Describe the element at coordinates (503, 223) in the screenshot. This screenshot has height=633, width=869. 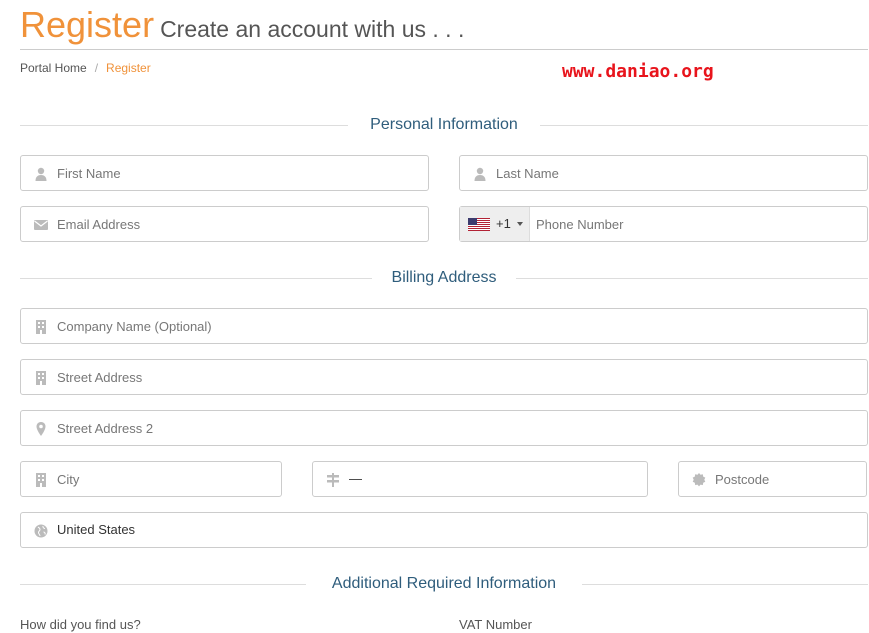
I see `dial-code: +1` at that location.